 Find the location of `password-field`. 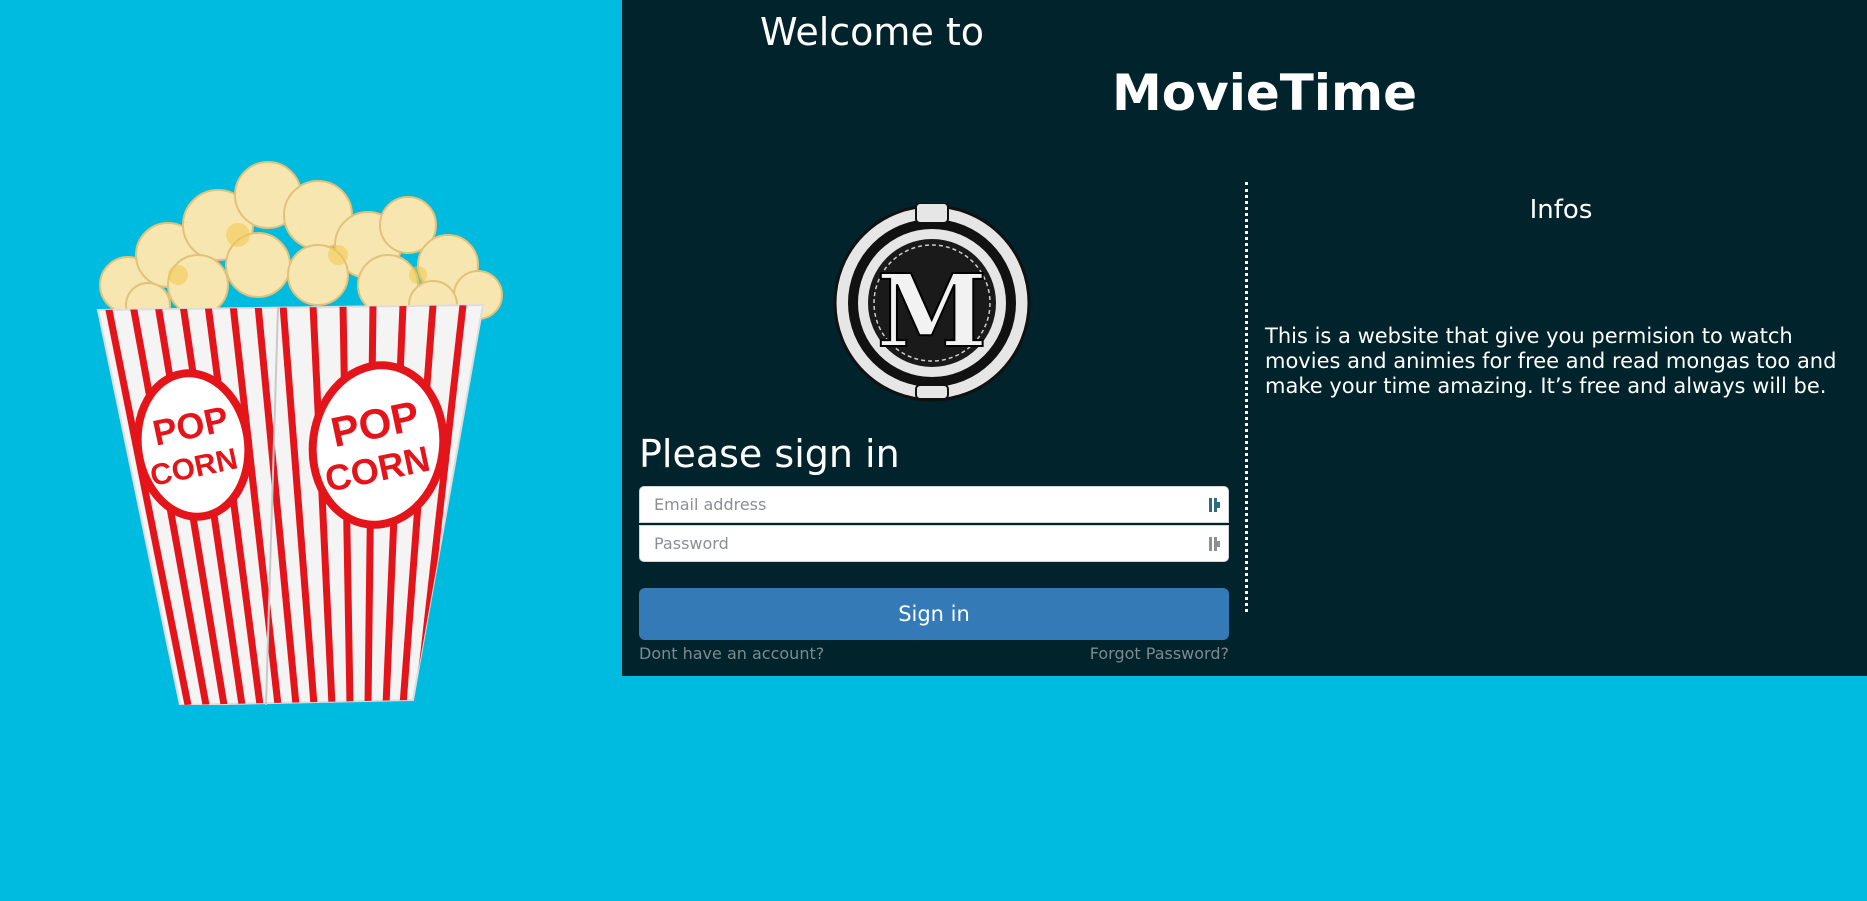

password-field is located at coordinates (934, 543).